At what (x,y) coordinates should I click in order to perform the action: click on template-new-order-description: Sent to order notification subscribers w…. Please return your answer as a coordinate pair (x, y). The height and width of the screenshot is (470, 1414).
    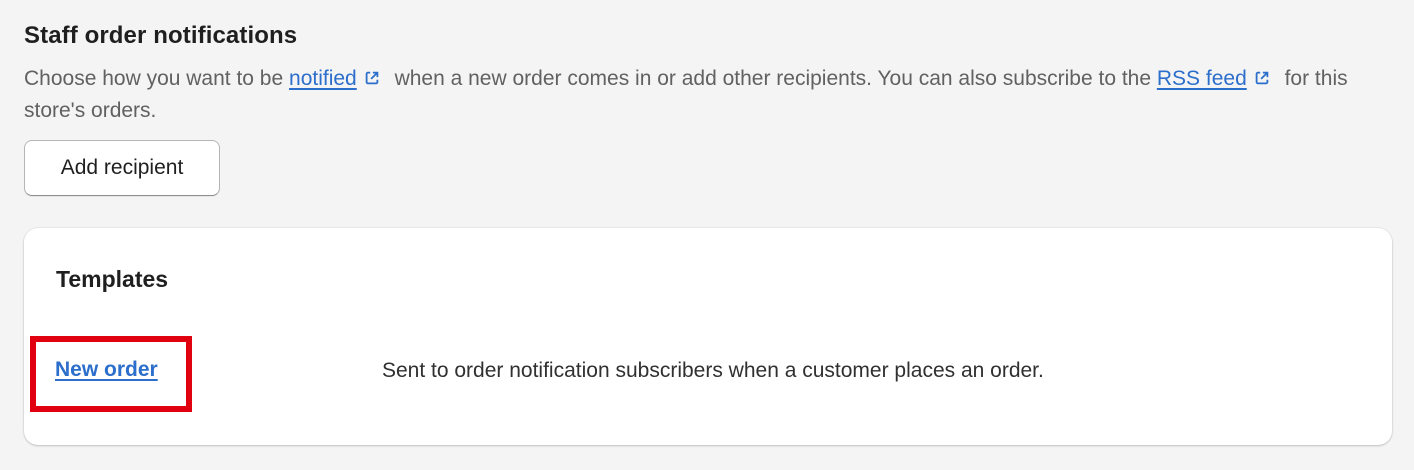
    Looking at the image, I should click on (713, 370).